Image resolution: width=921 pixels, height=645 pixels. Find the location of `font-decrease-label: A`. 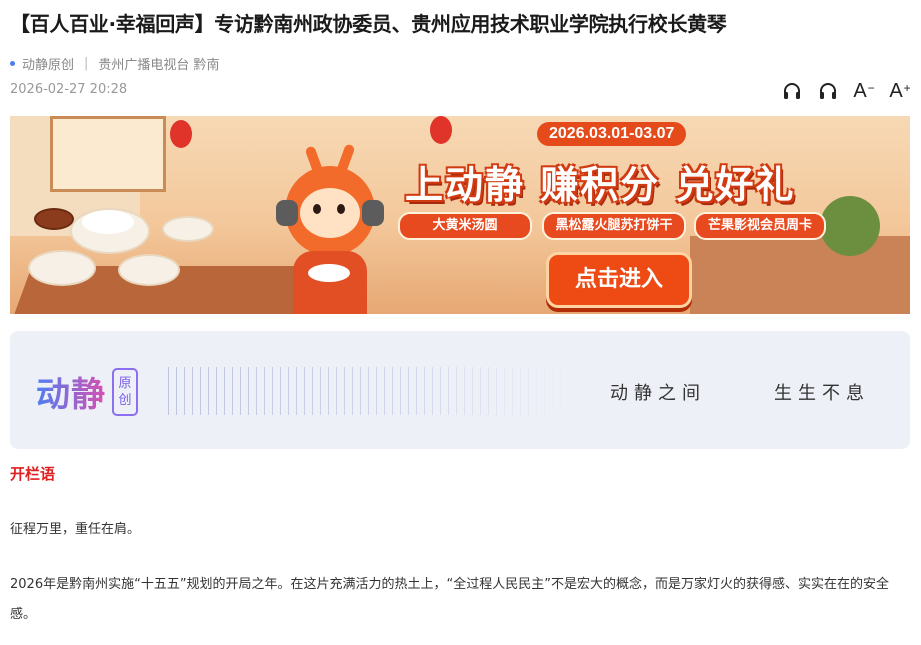

font-decrease-label: A is located at coordinates (860, 91).